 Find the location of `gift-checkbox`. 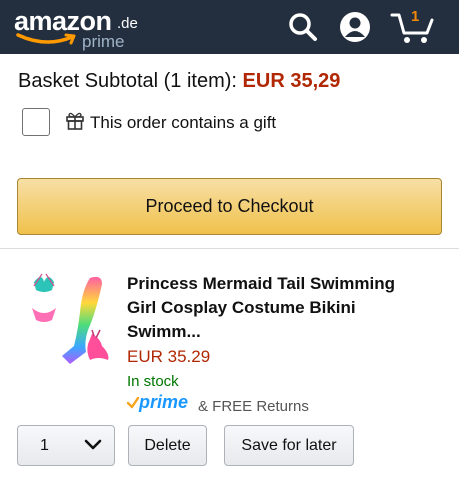

gift-checkbox is located at coordinates (36, 122).